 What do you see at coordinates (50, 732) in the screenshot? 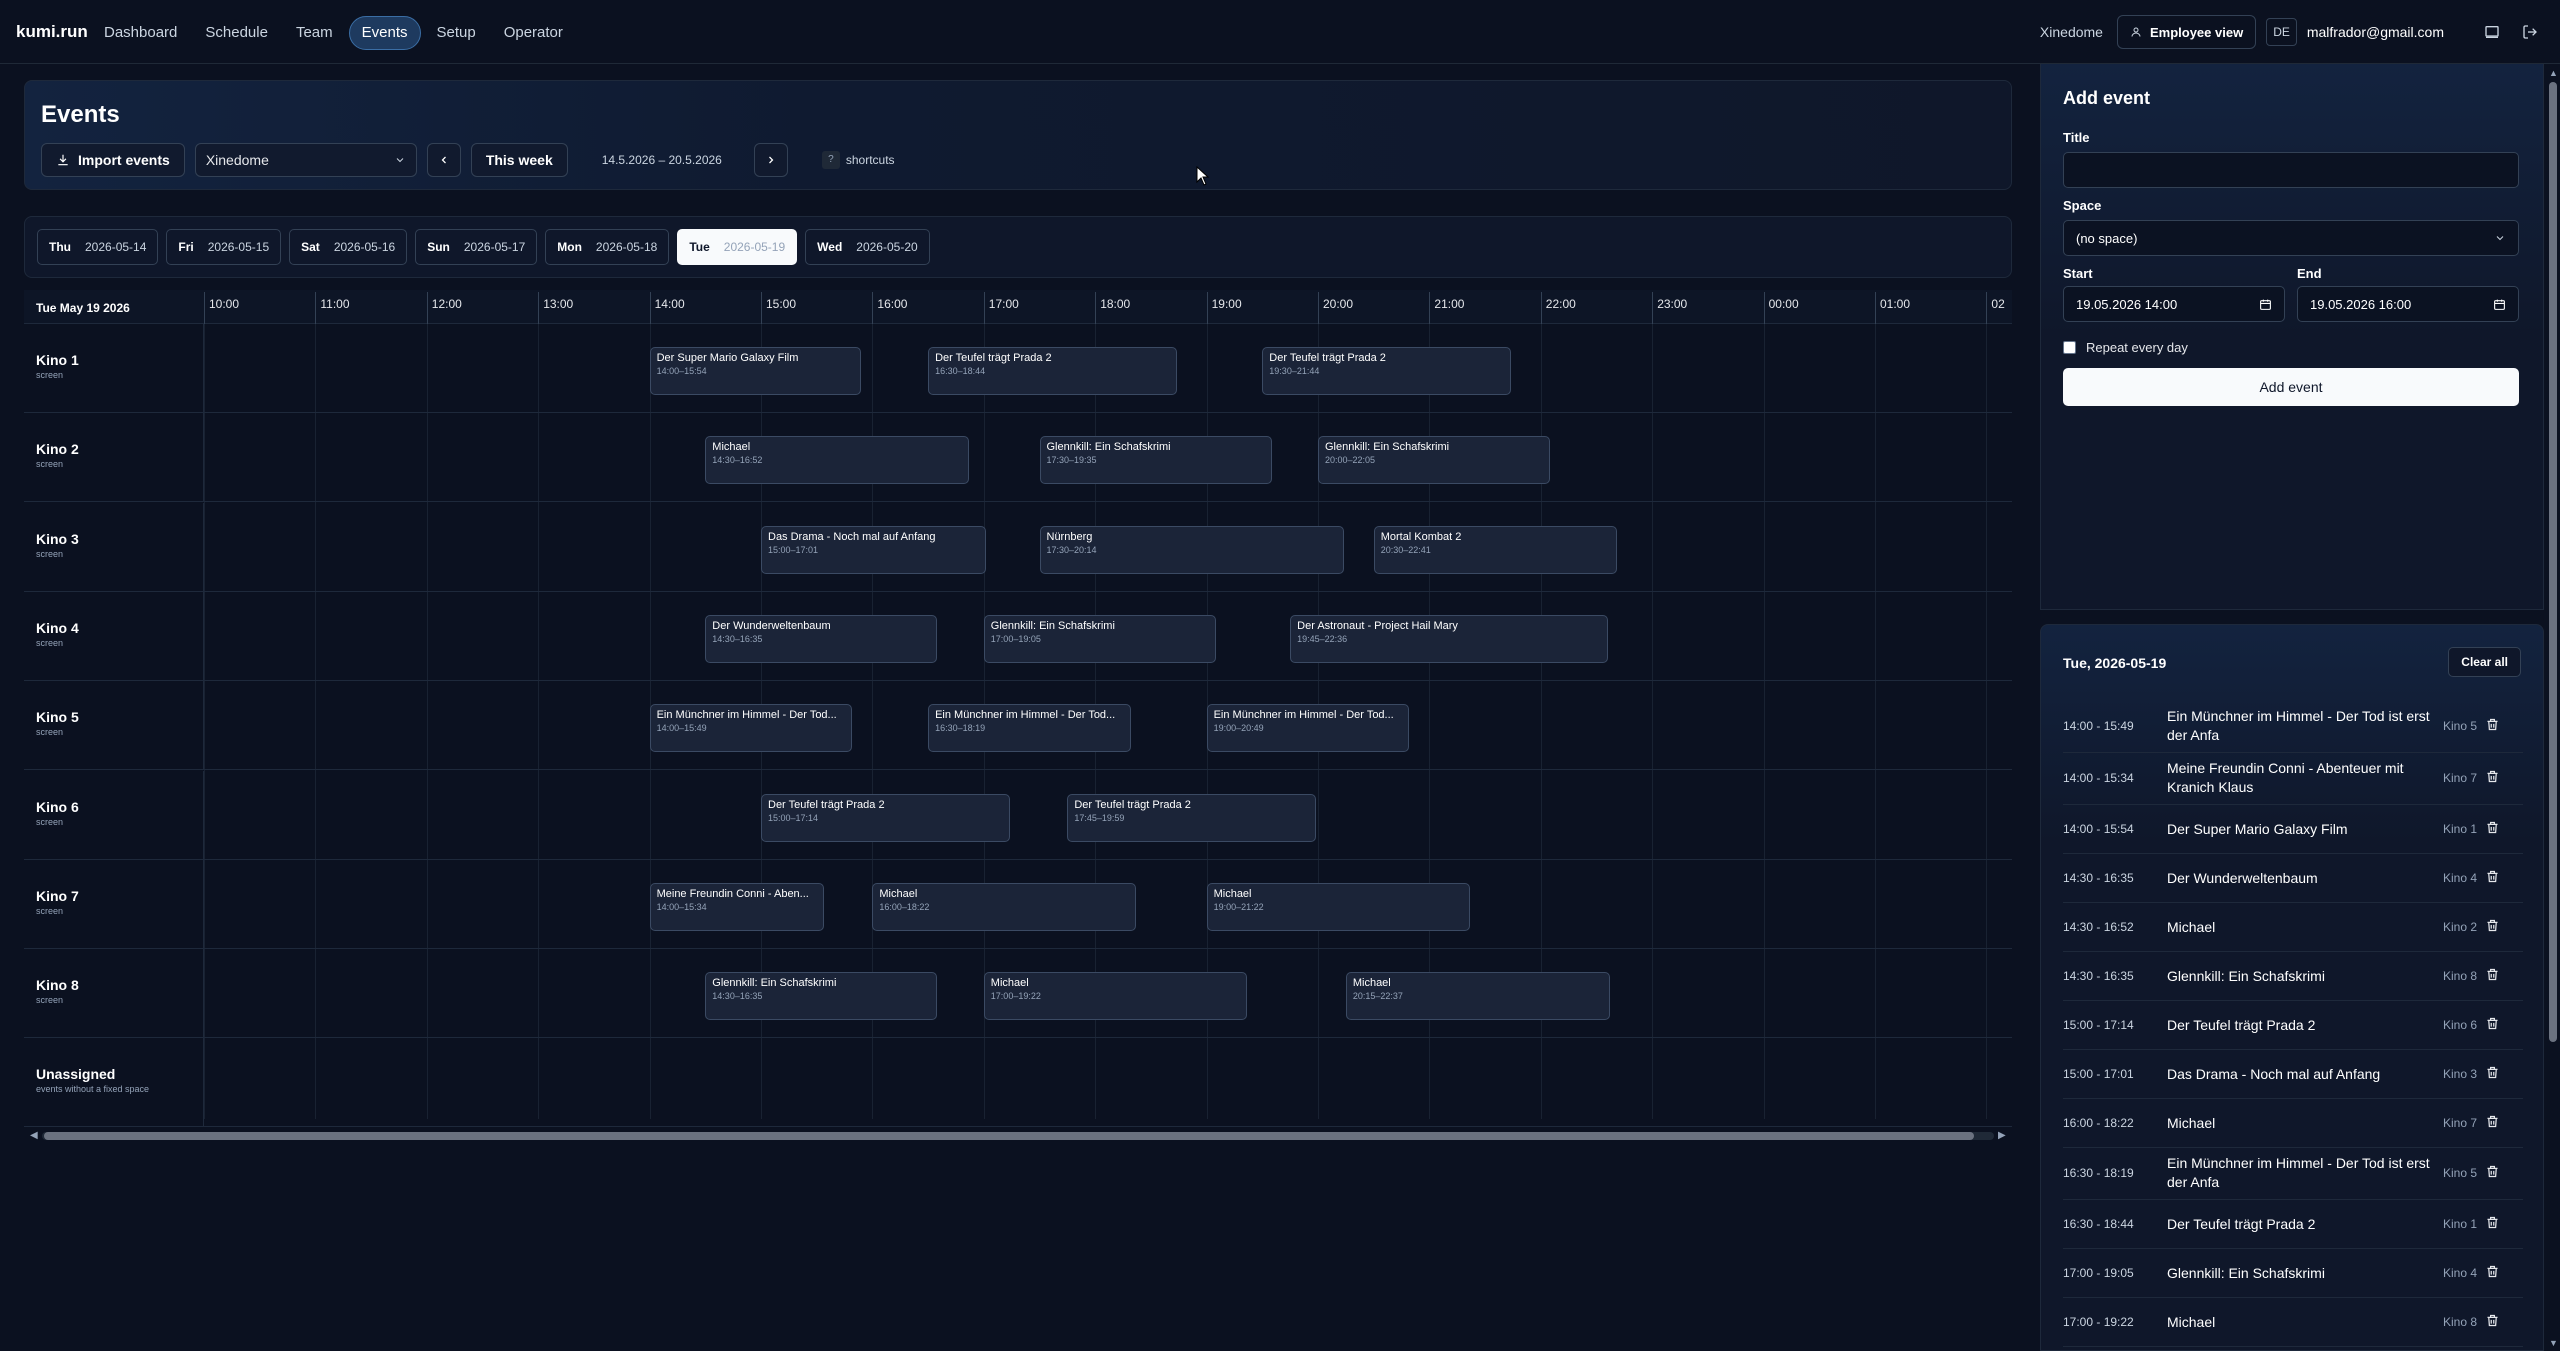
I see `space-type: screen` at bounding box center [50, 732].